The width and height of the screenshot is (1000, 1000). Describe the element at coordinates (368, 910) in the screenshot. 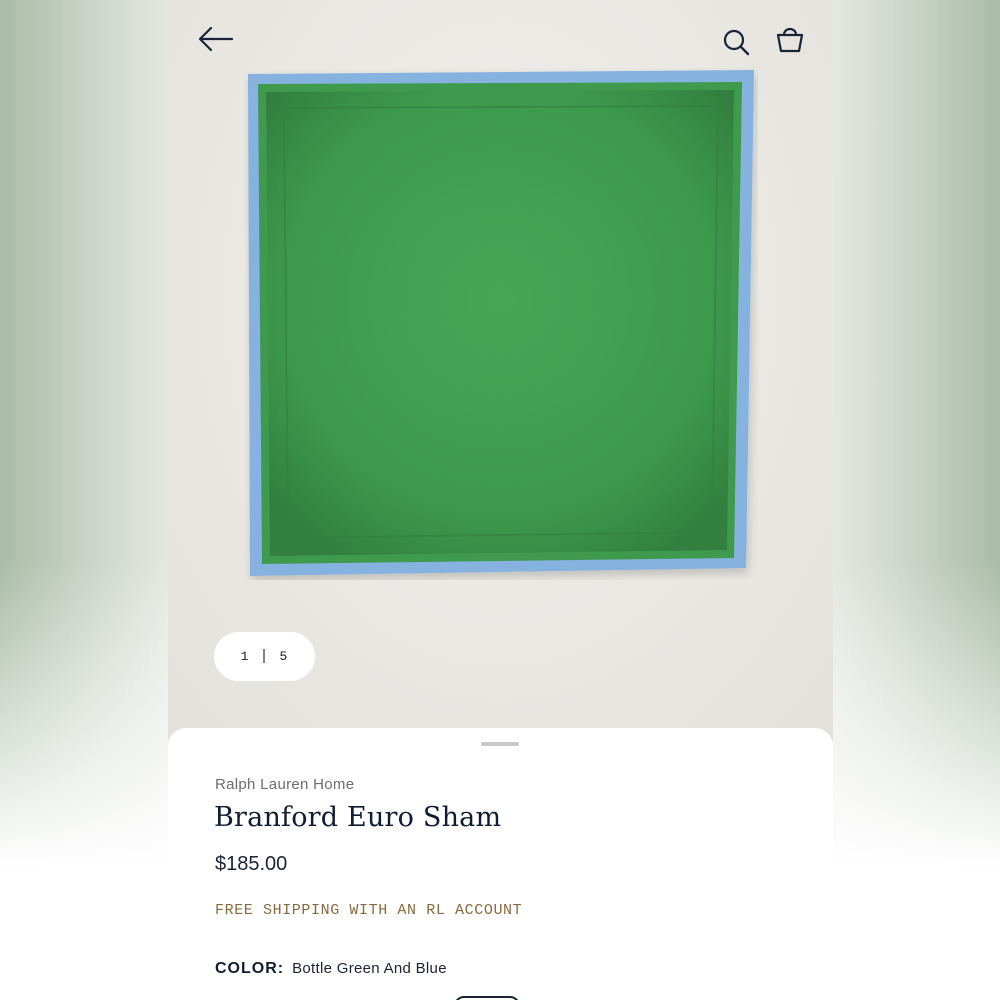

I see `free-shipping-note: FREE SHIPPING WITH AN RL ACCOUNT` at that location.